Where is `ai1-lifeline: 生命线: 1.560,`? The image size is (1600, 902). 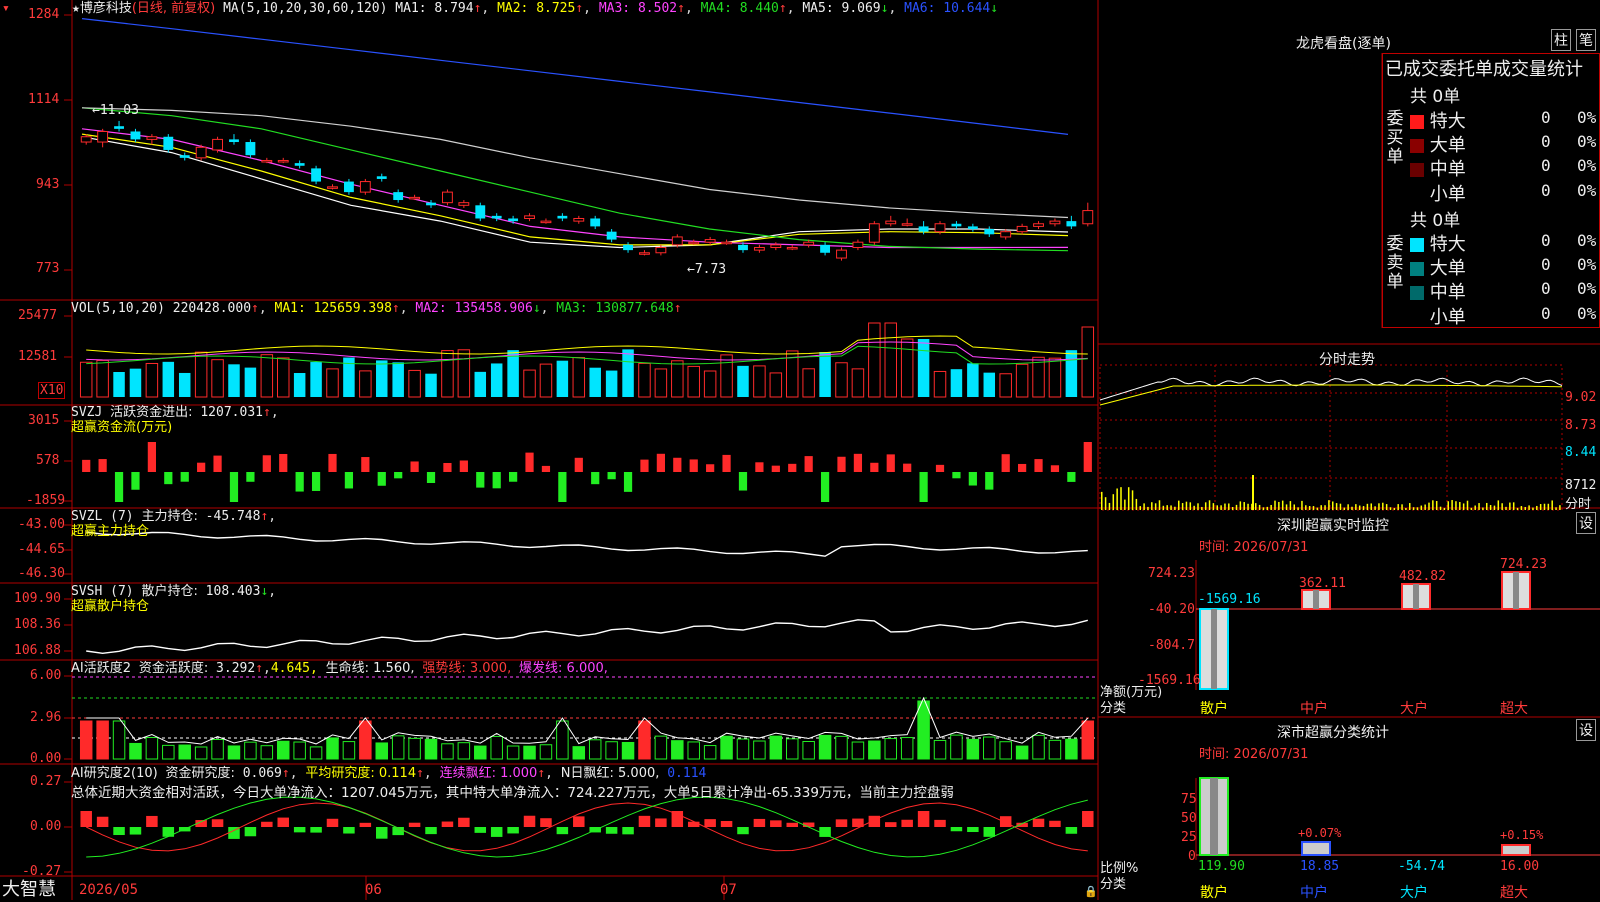
ai1-lifeline: 生命线: 1.560, is located at coordinates (370, 668).